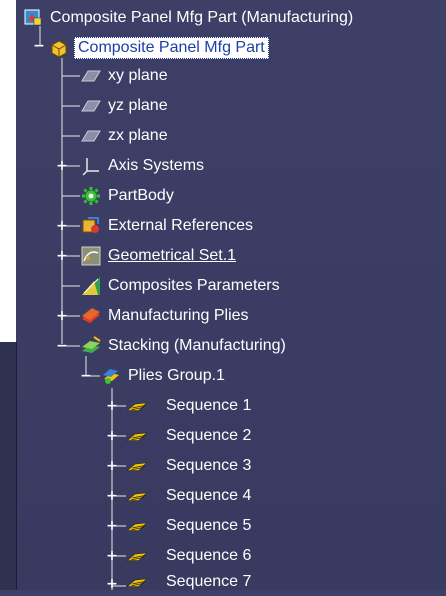 This screenshot has width=446, height=596. I want to click on tree-node-label: yz plane, so click(138, 105).